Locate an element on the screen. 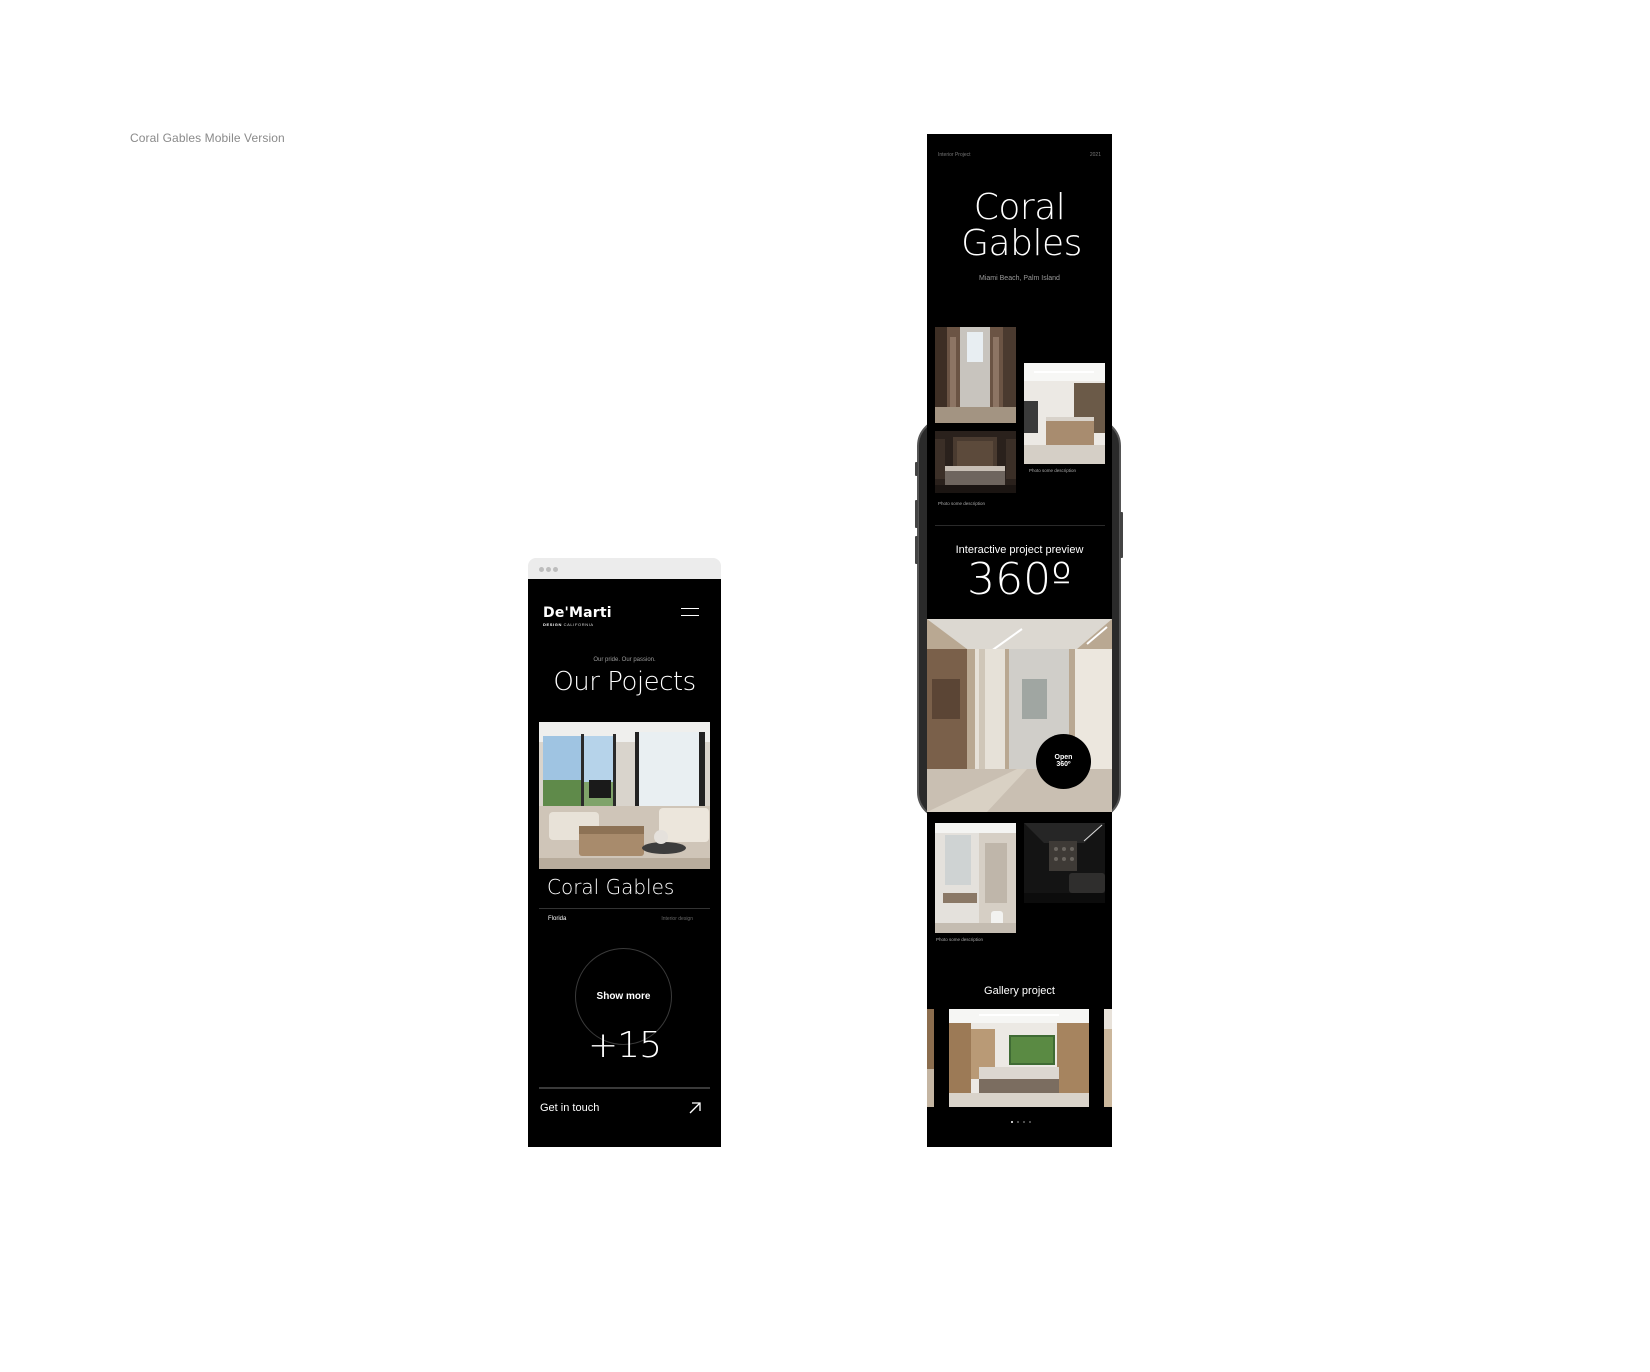 Image resolution: width=1650 pixels, height=1372 pixels. open-360-button: Open 360º is located at coordinates (1063, 761).